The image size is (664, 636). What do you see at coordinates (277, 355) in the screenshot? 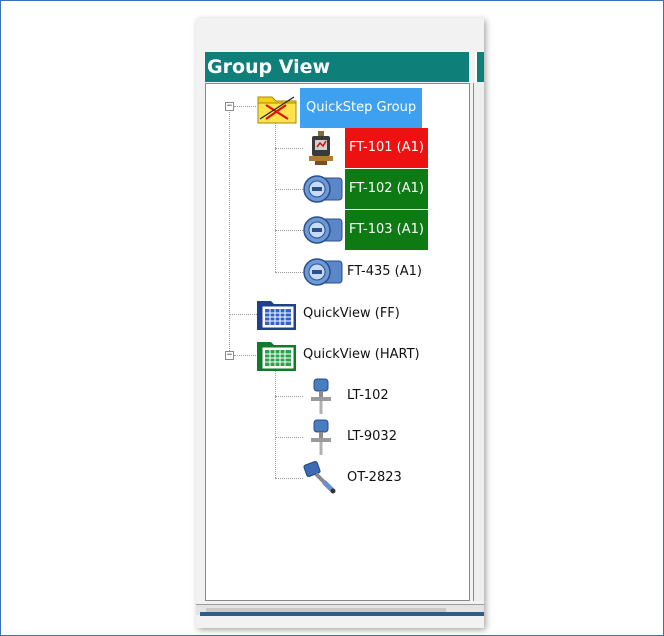
I see `quickview-folder-green-icon` at bounding box center [277, 355].